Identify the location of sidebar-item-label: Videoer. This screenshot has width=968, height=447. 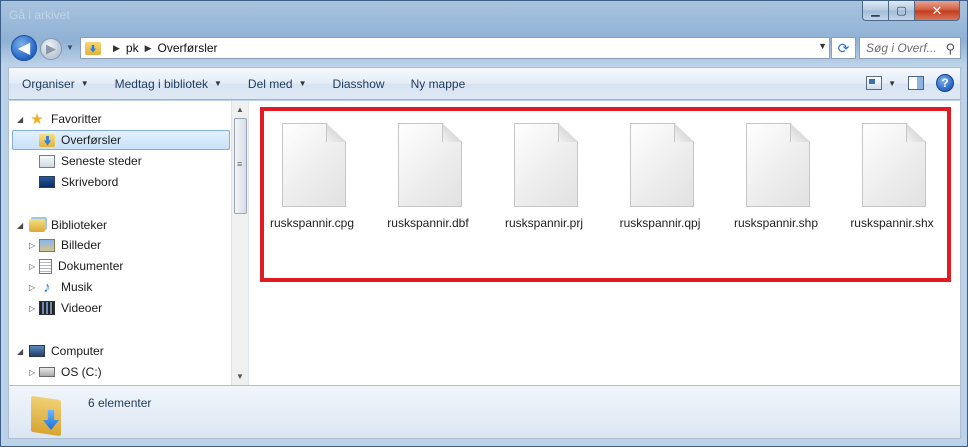
(82, 308).